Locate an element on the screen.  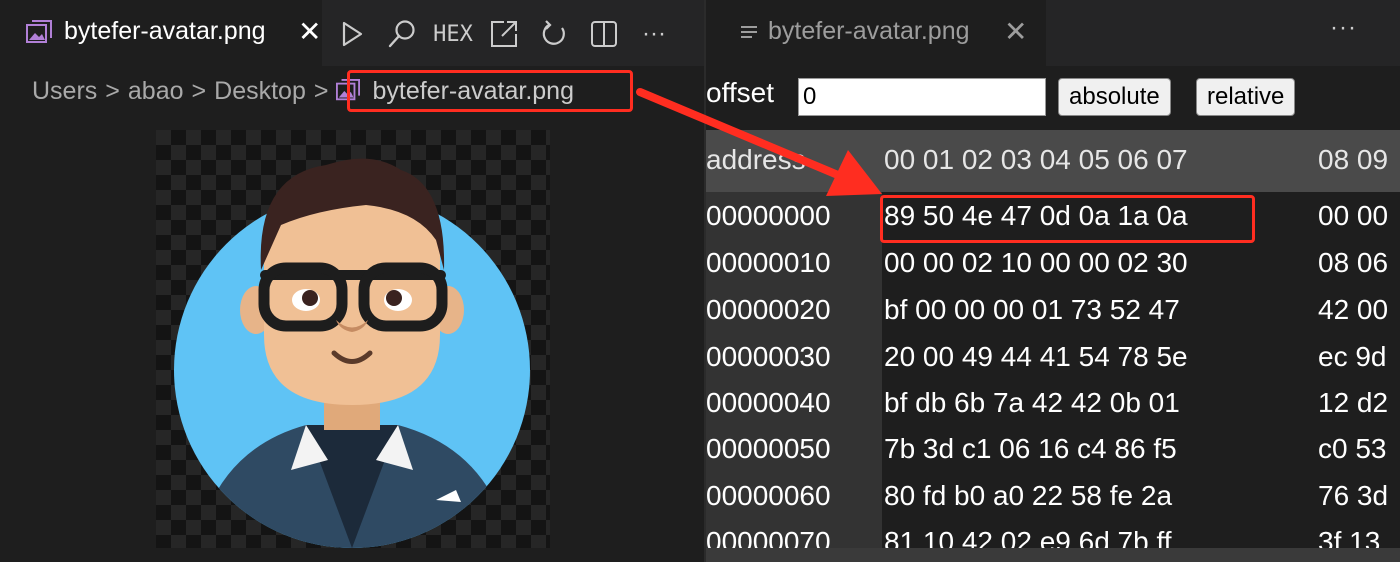
png-signature-highlight is located at coordinates (1067, 219).